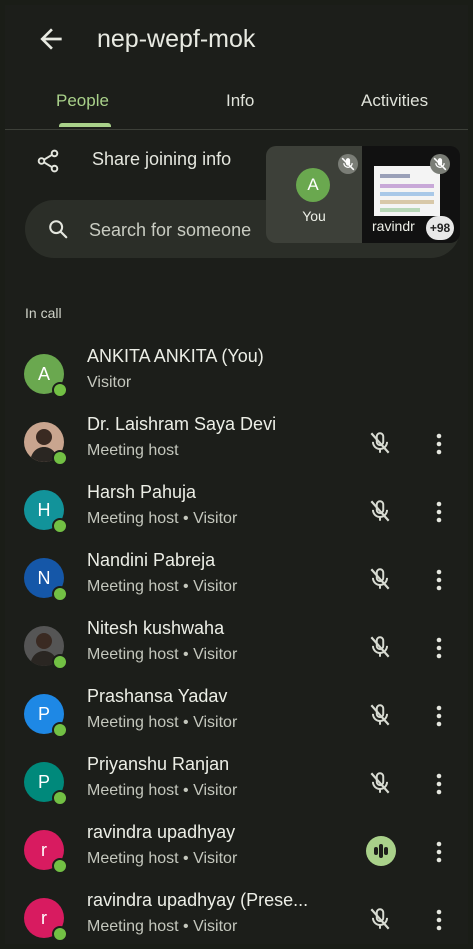 Image resolution: width=473 pixels, height=949 pixels. What do you see at coordinates (393, 226) in the screenshot?
I see `presenter-tile-label: ravindr` at bounding box center [393, 226].